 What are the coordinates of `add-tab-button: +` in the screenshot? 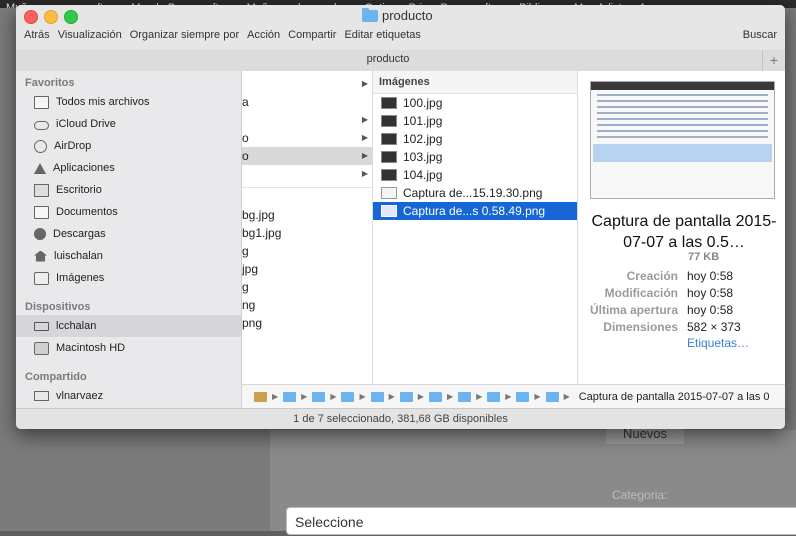 It's located at (773, 60).